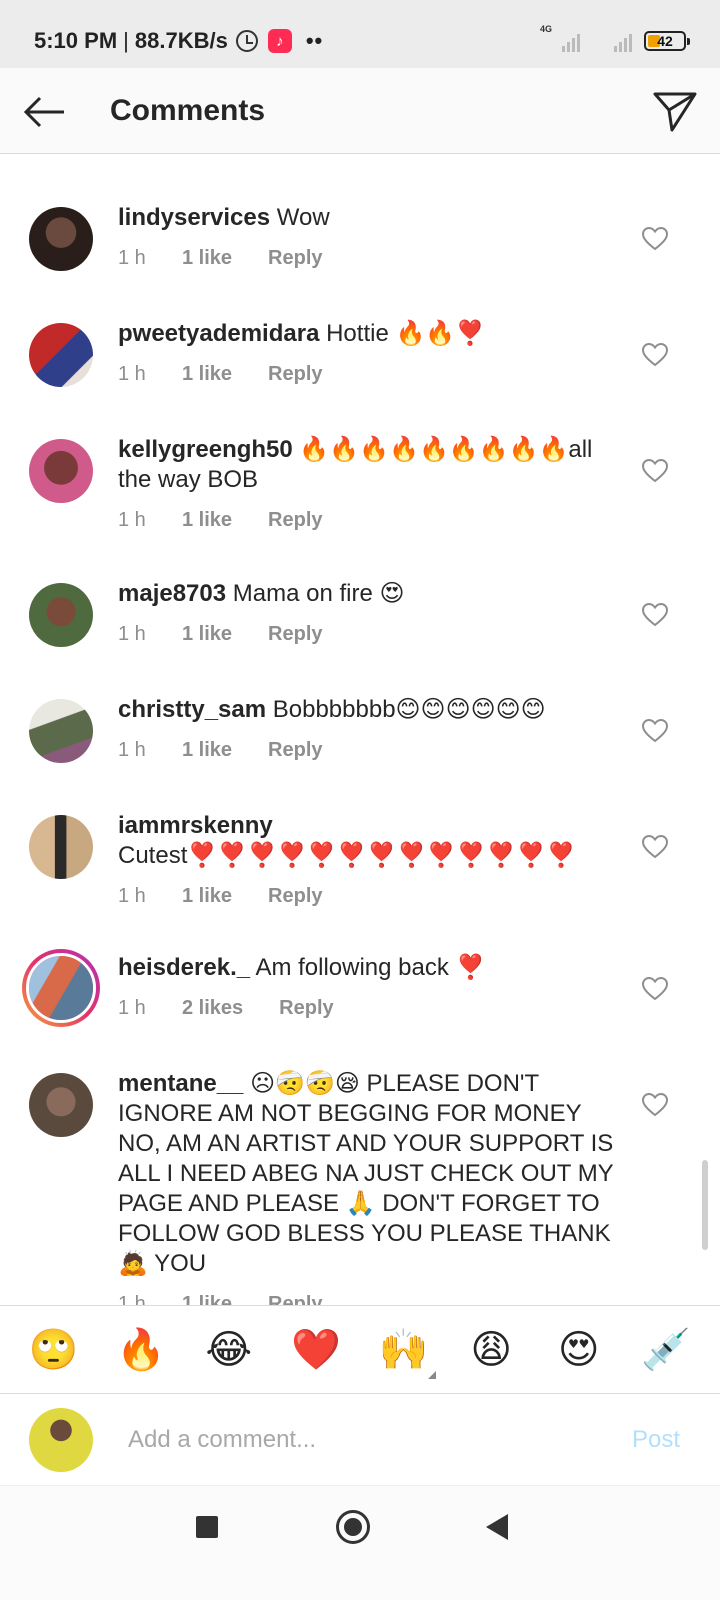 The width and height of the screenshot is (720, 1600). What do you see at coordinates (560, 38) in the screenshot?
I see `signal-4g-icon: 4G` at bounding box center [560, 38].